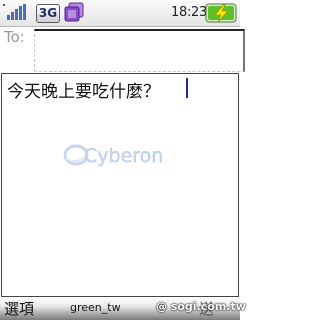  Describe the element at coordinates (221, 13) in the screenshot. I see `battery-charging-icon` at that location.